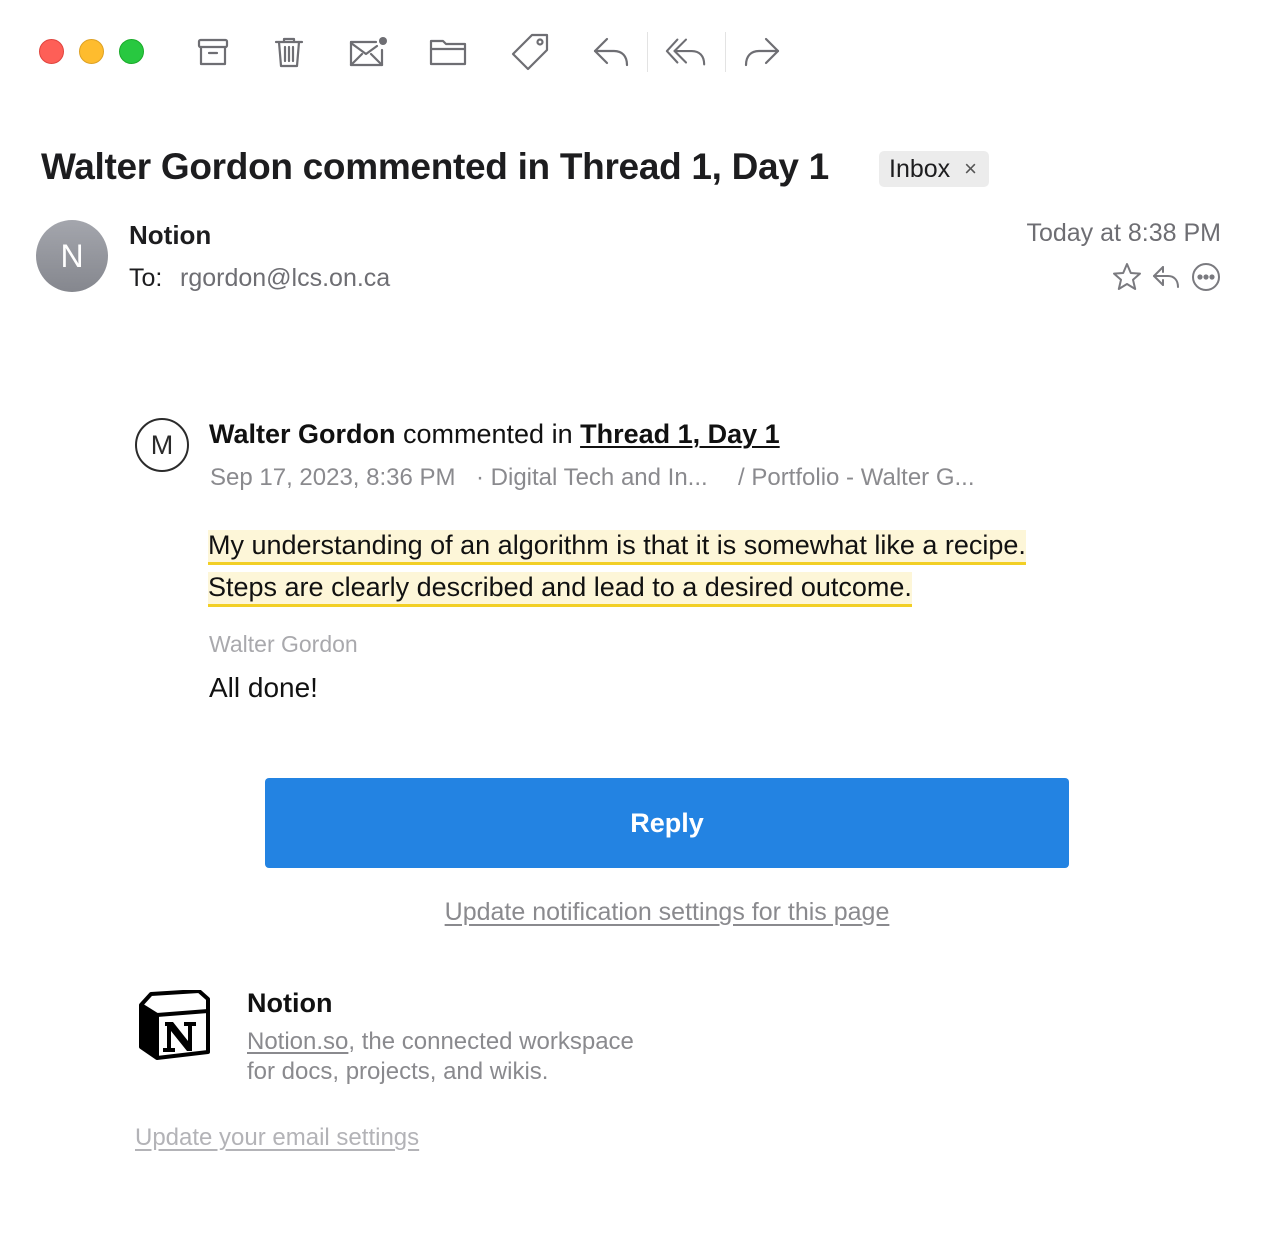 The image size is (1262, 1250). I want to click on comment-author: Walter Gordon, so click(283, 644).